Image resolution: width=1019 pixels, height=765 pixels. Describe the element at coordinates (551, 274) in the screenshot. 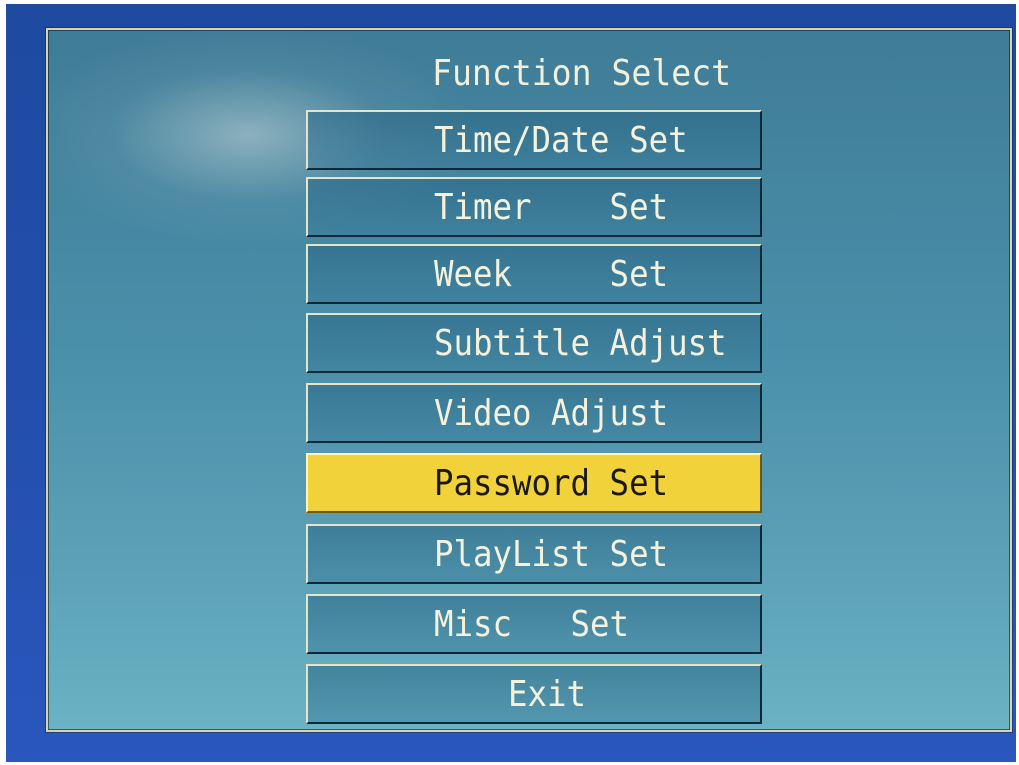

I see `menu-item-label: Week Set` at that location.